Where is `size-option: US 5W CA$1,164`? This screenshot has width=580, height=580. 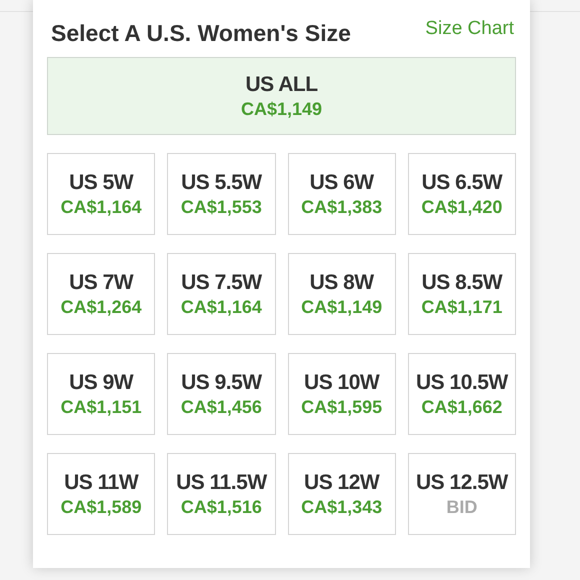
size-option: US 5W CA$1,164 is located at coordinates (101, 194).